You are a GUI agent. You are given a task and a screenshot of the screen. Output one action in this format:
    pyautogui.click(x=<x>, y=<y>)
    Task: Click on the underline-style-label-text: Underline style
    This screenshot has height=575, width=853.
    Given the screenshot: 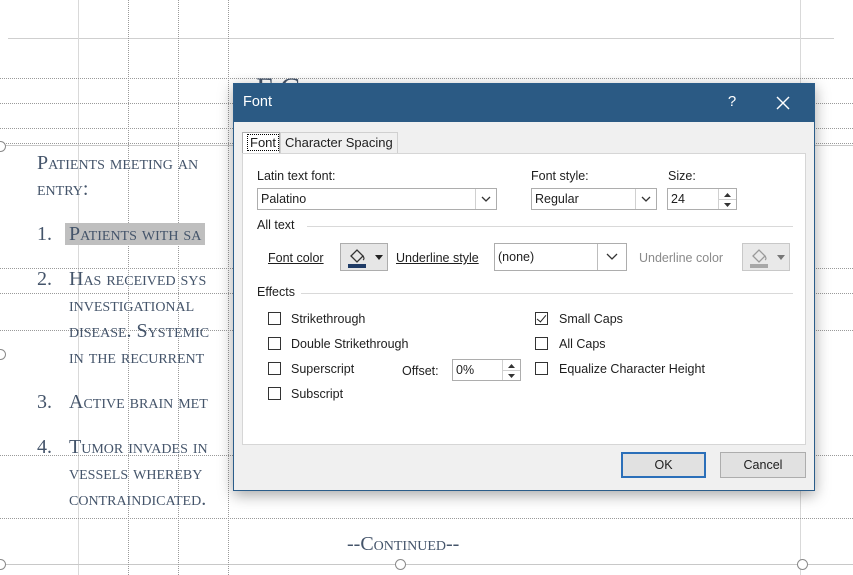 What is the action you would take?
    pyautogui.click(x=437, y=258)
    